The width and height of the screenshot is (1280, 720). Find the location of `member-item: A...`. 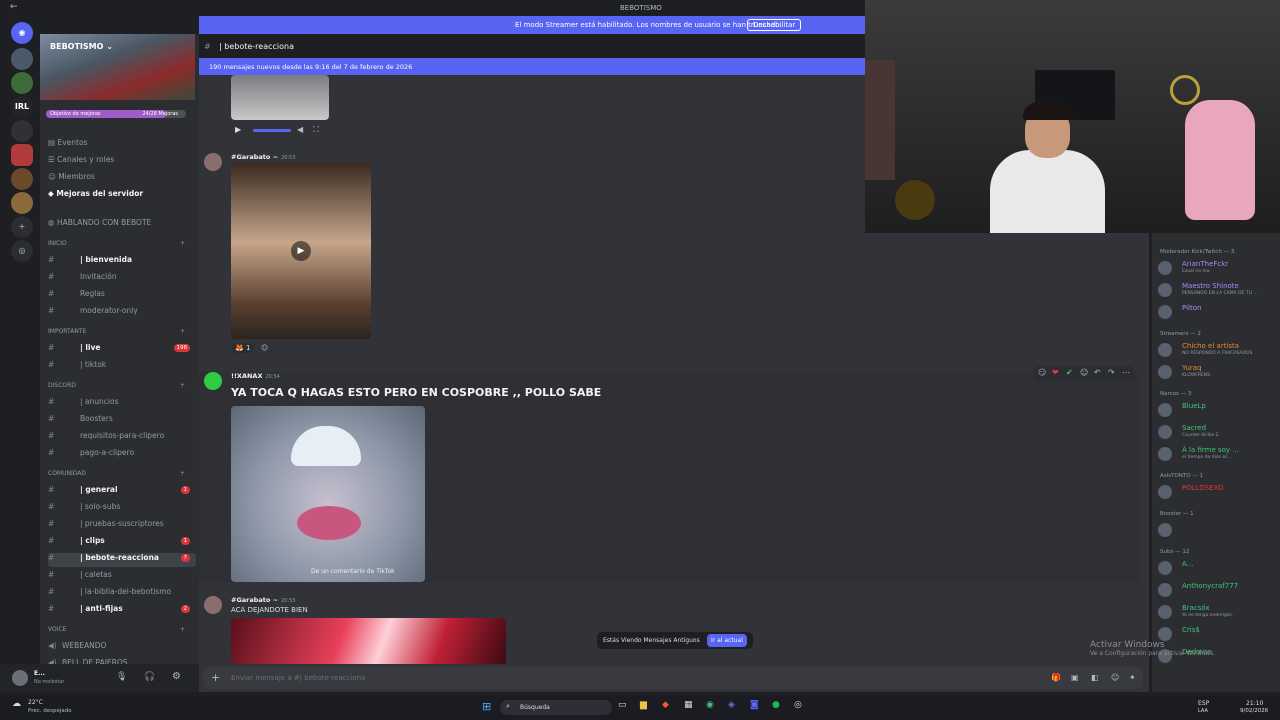

member-item: A... is located at coordinates (1219, 568).